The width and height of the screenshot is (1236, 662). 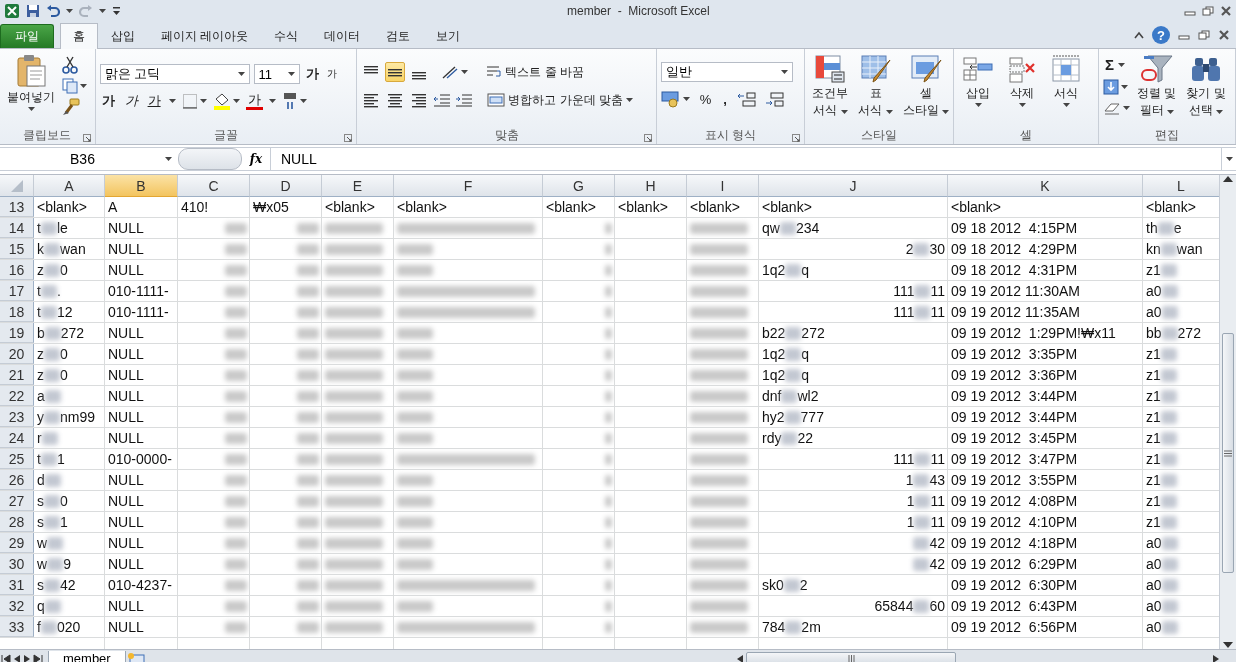 I want to click on column-header: F, so click(x=468, y=186).